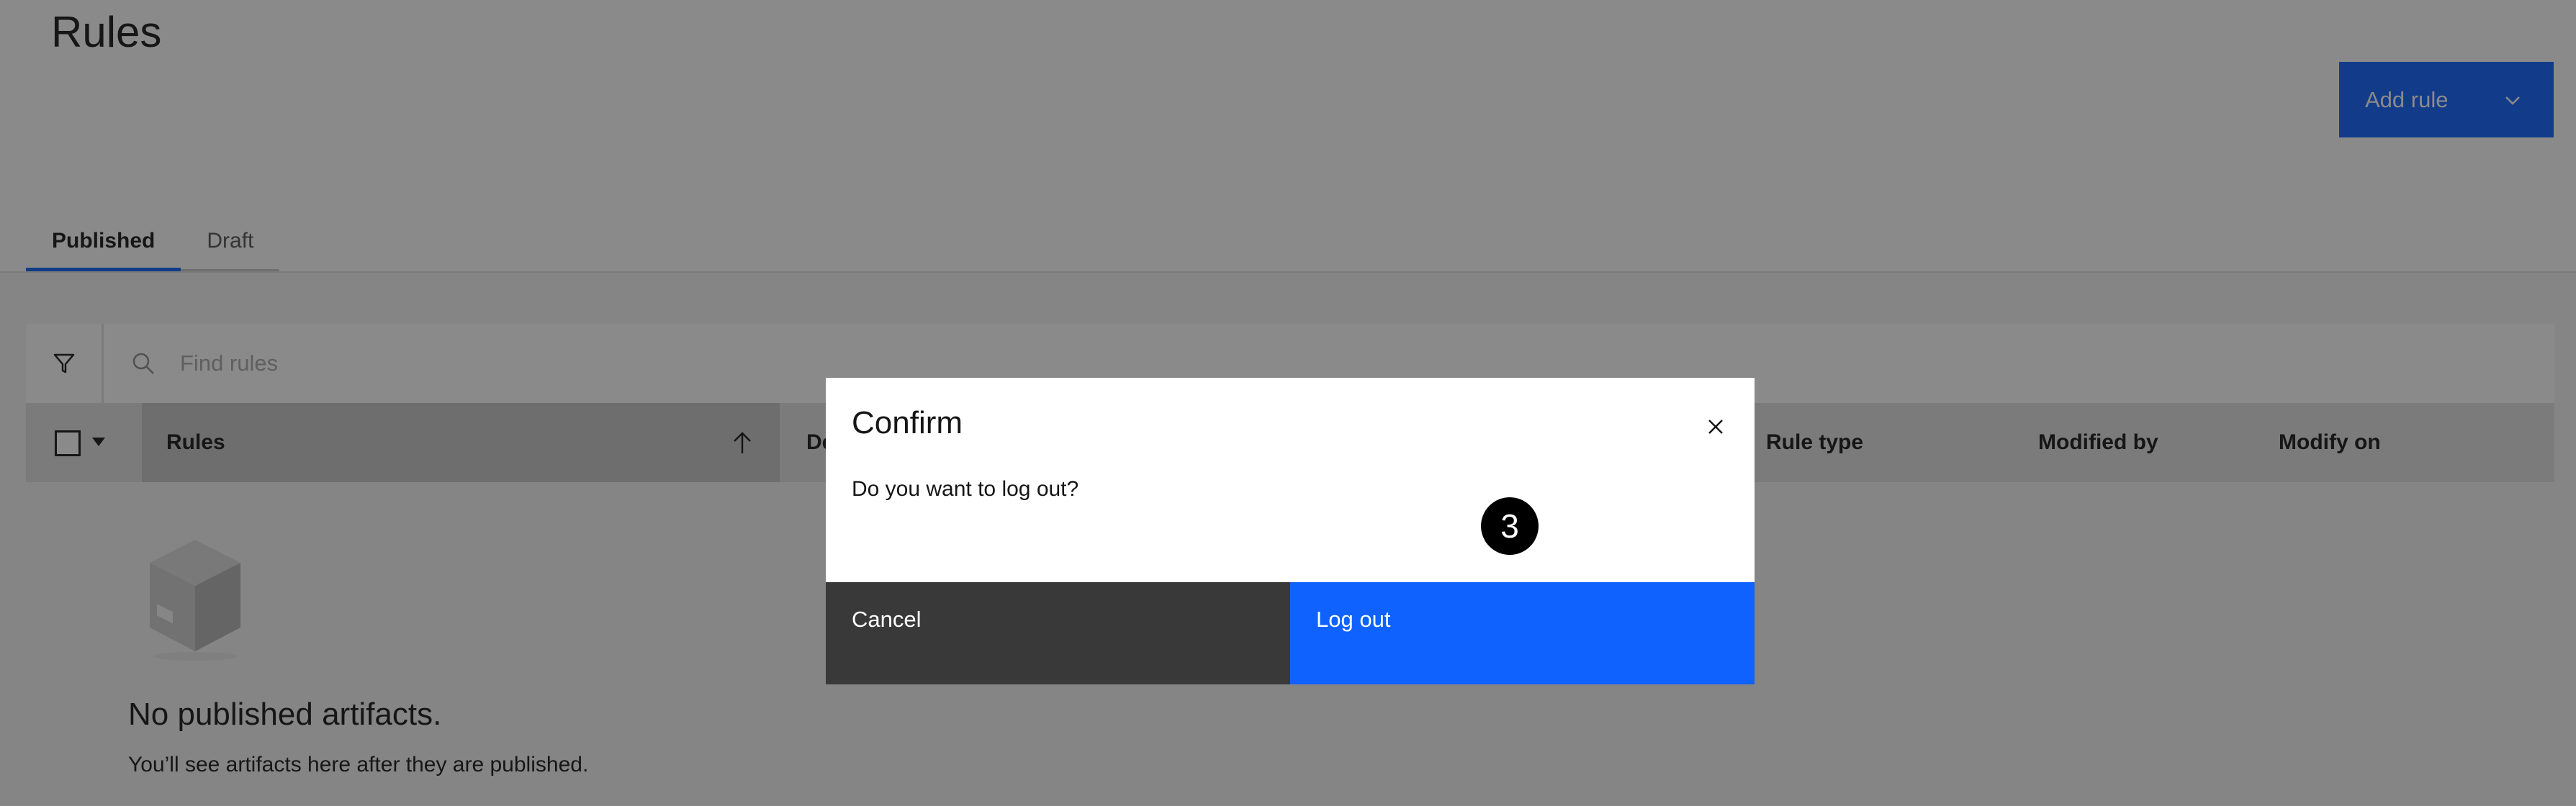 This screenshot has height=806, width=2576. I want to click on close-button, so click(1715, 427).